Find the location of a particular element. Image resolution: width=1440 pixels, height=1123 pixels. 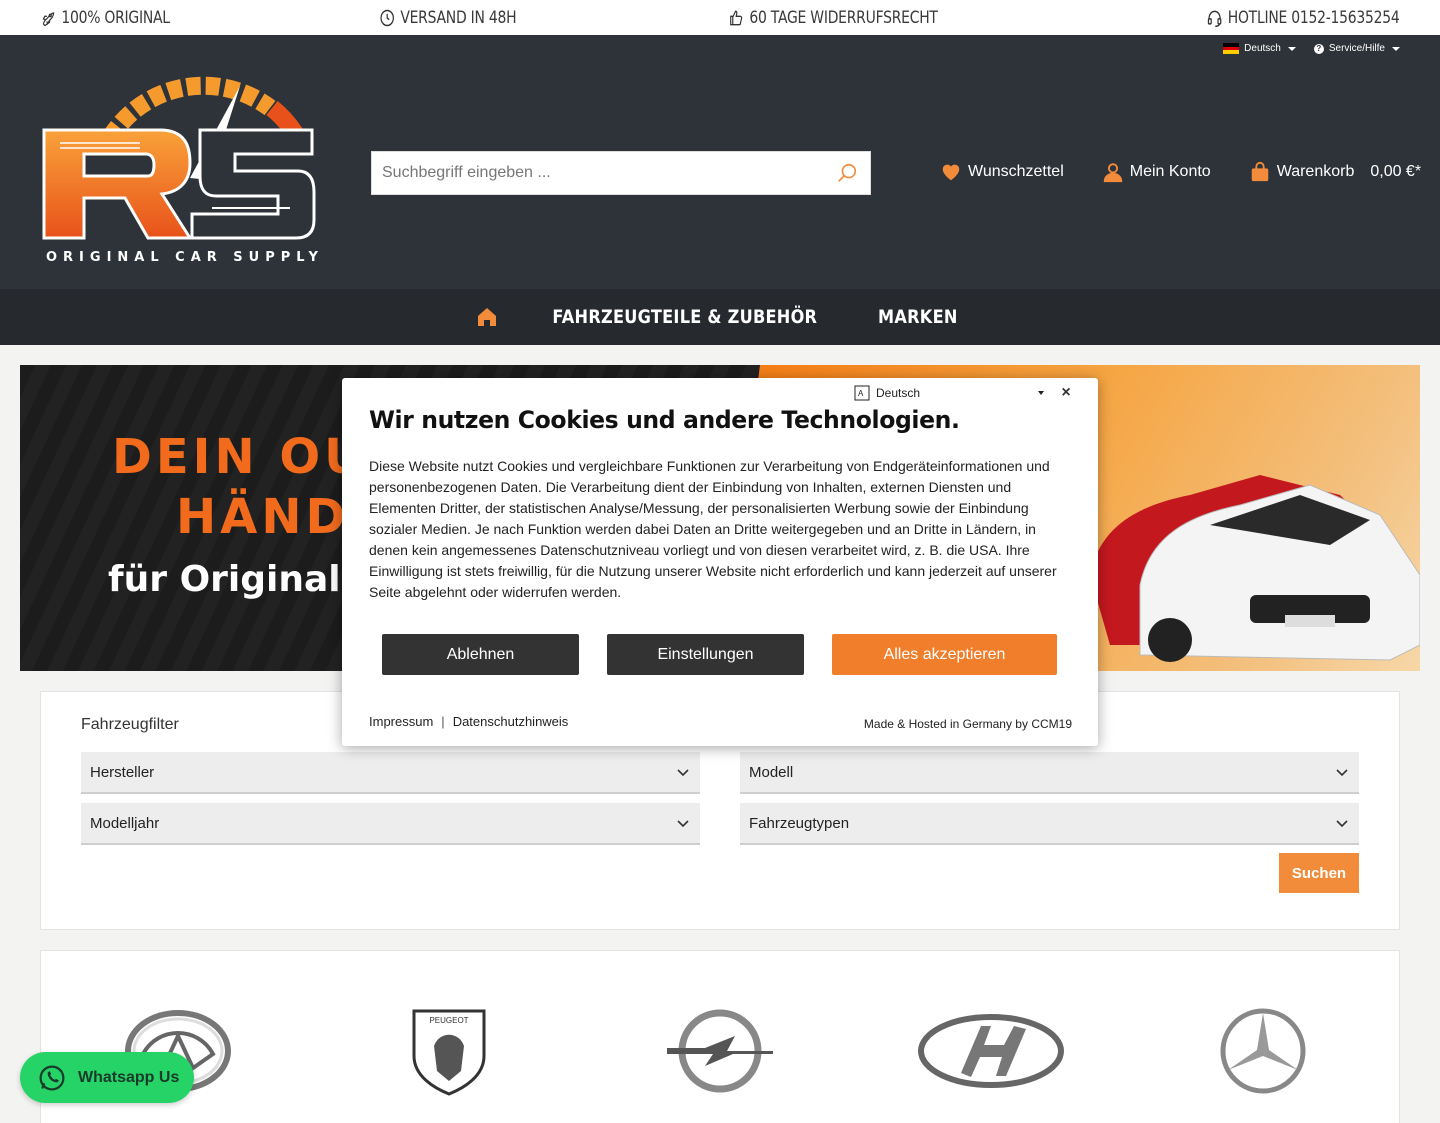

cookie-language-select: A Deutsch is located at coordinates (949, 393).